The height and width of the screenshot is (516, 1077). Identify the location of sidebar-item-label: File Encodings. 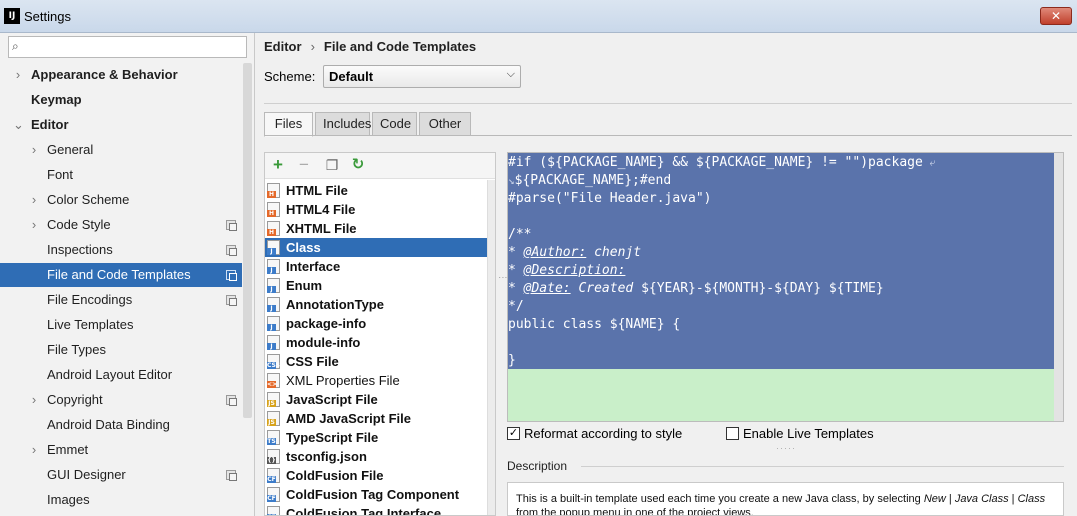
(90, 299).